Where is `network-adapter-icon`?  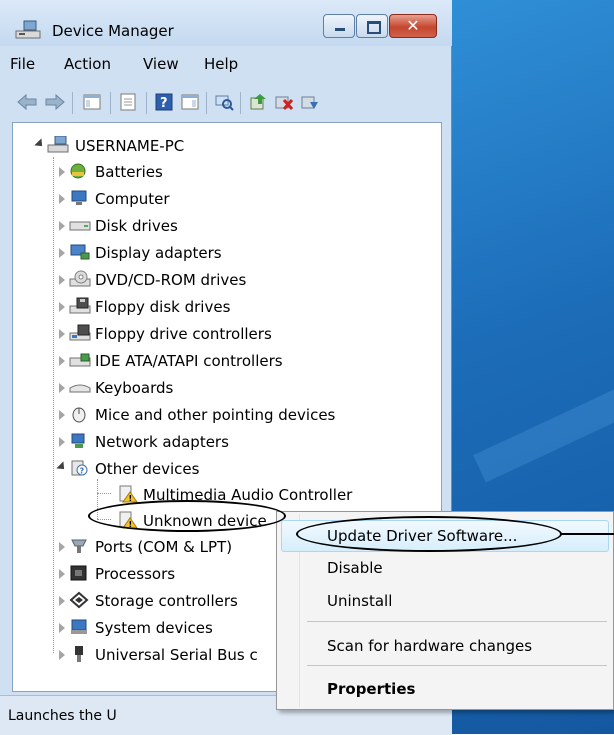 network-adapter-icon is located at coordinates (78, 441).